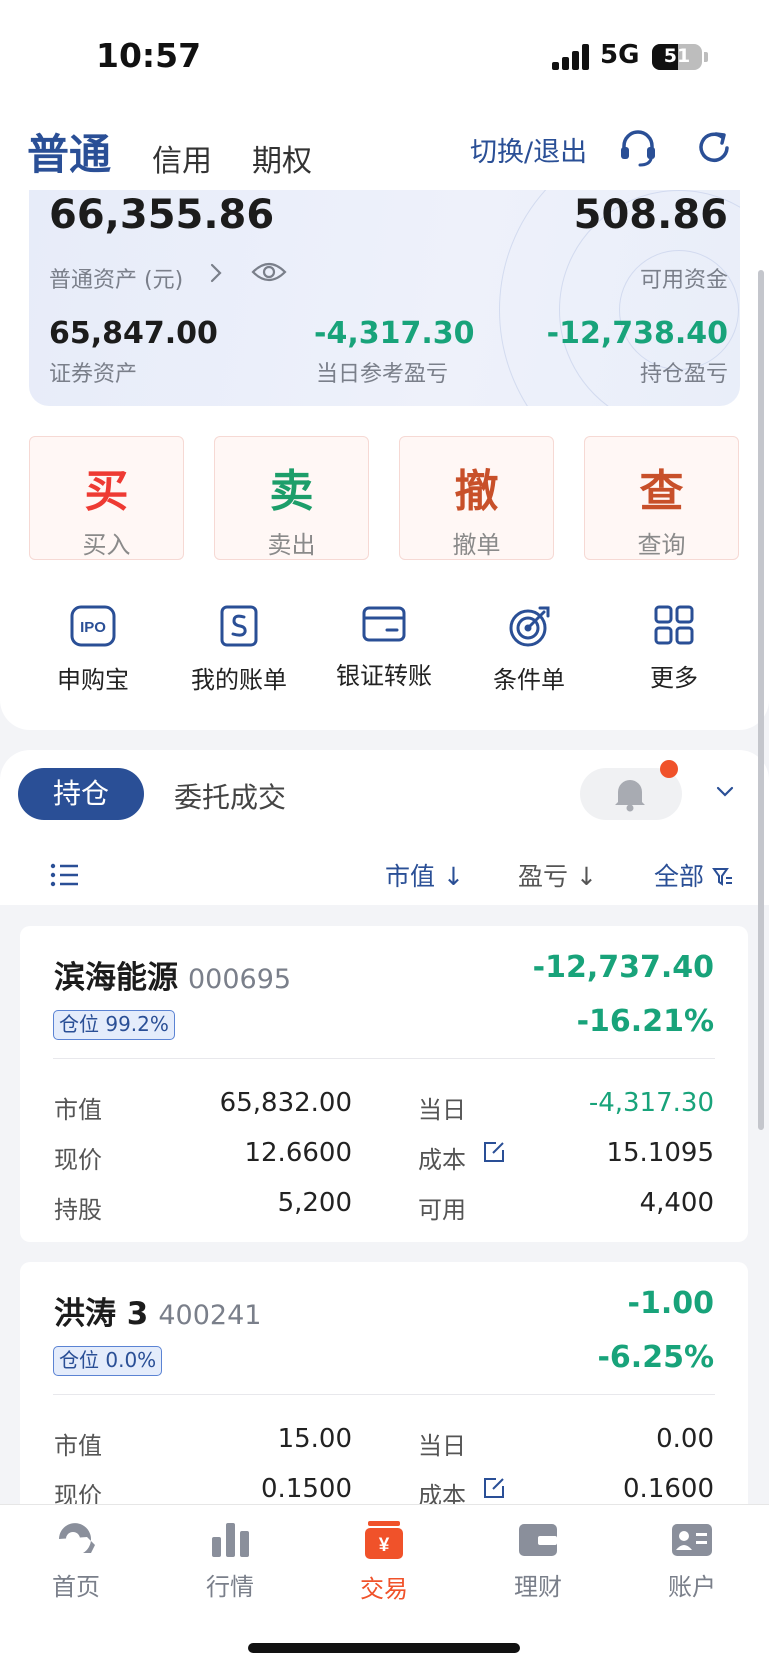 The width and height of the screenshot is (769, 1665). What do you see at coordinates (230, 1560) in the screenshot?
I see `nav-market: 行情` at bounding box center [230, 1560].